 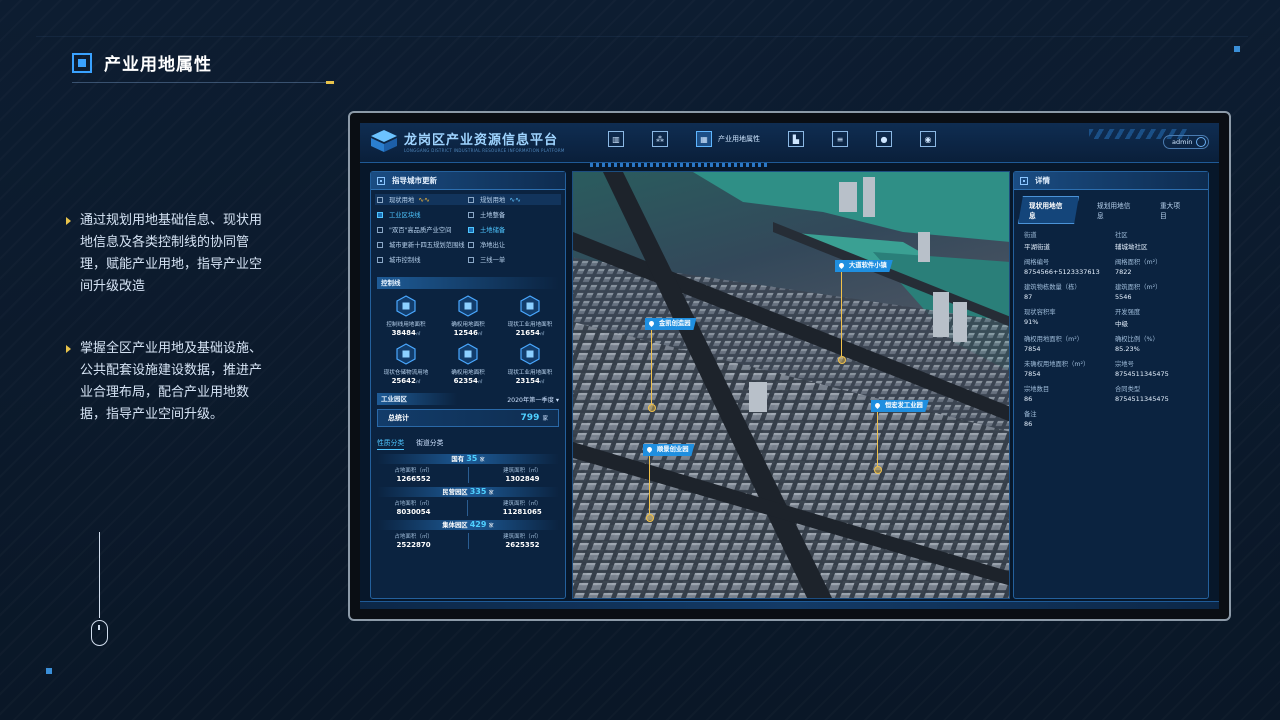 What do you see at coordinates (403, 333) in the screenshot?
I see `value-number: 38484` at bounding box center [403, 333].